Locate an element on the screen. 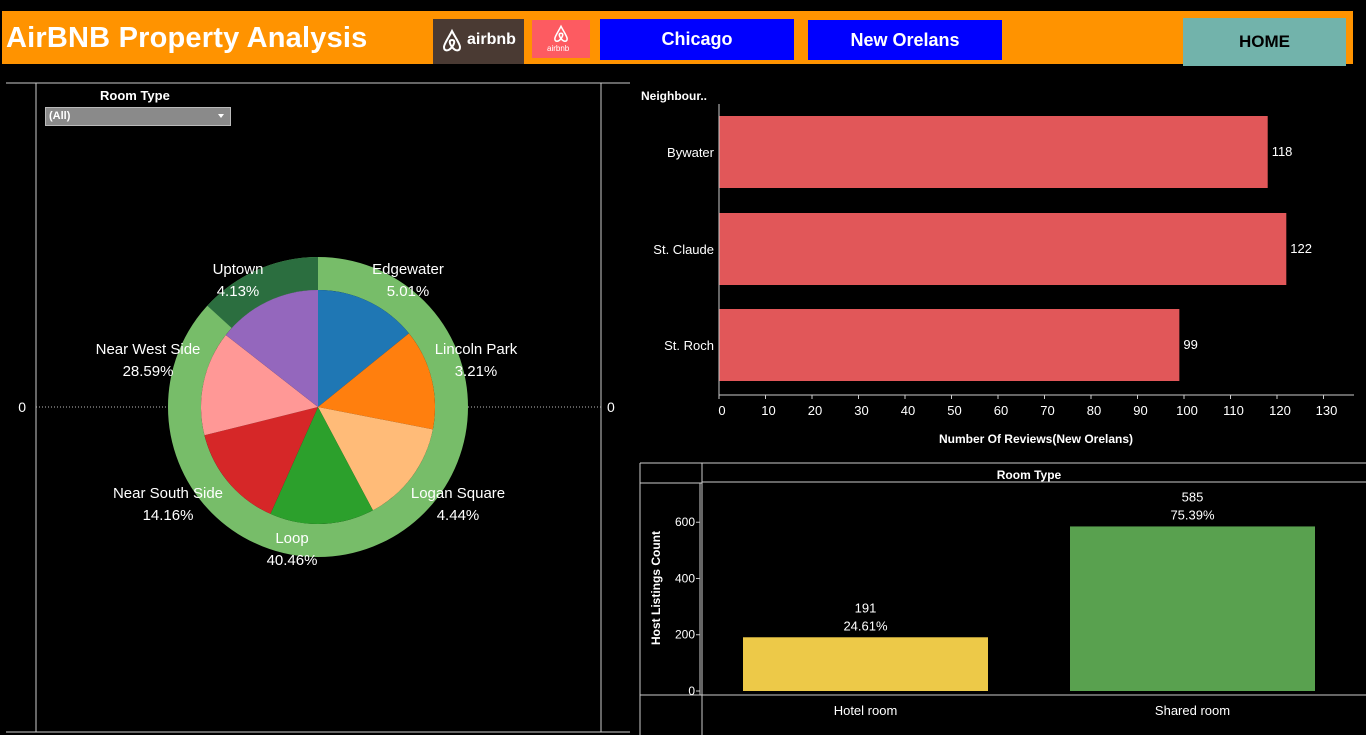 The width and height of the screenshot is (1366, 735). dimension-label: Neighbour.. is located at coordinates (674, 96).